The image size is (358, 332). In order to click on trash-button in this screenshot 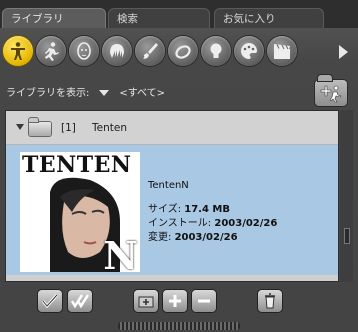, I will do `click(270, 301)`.